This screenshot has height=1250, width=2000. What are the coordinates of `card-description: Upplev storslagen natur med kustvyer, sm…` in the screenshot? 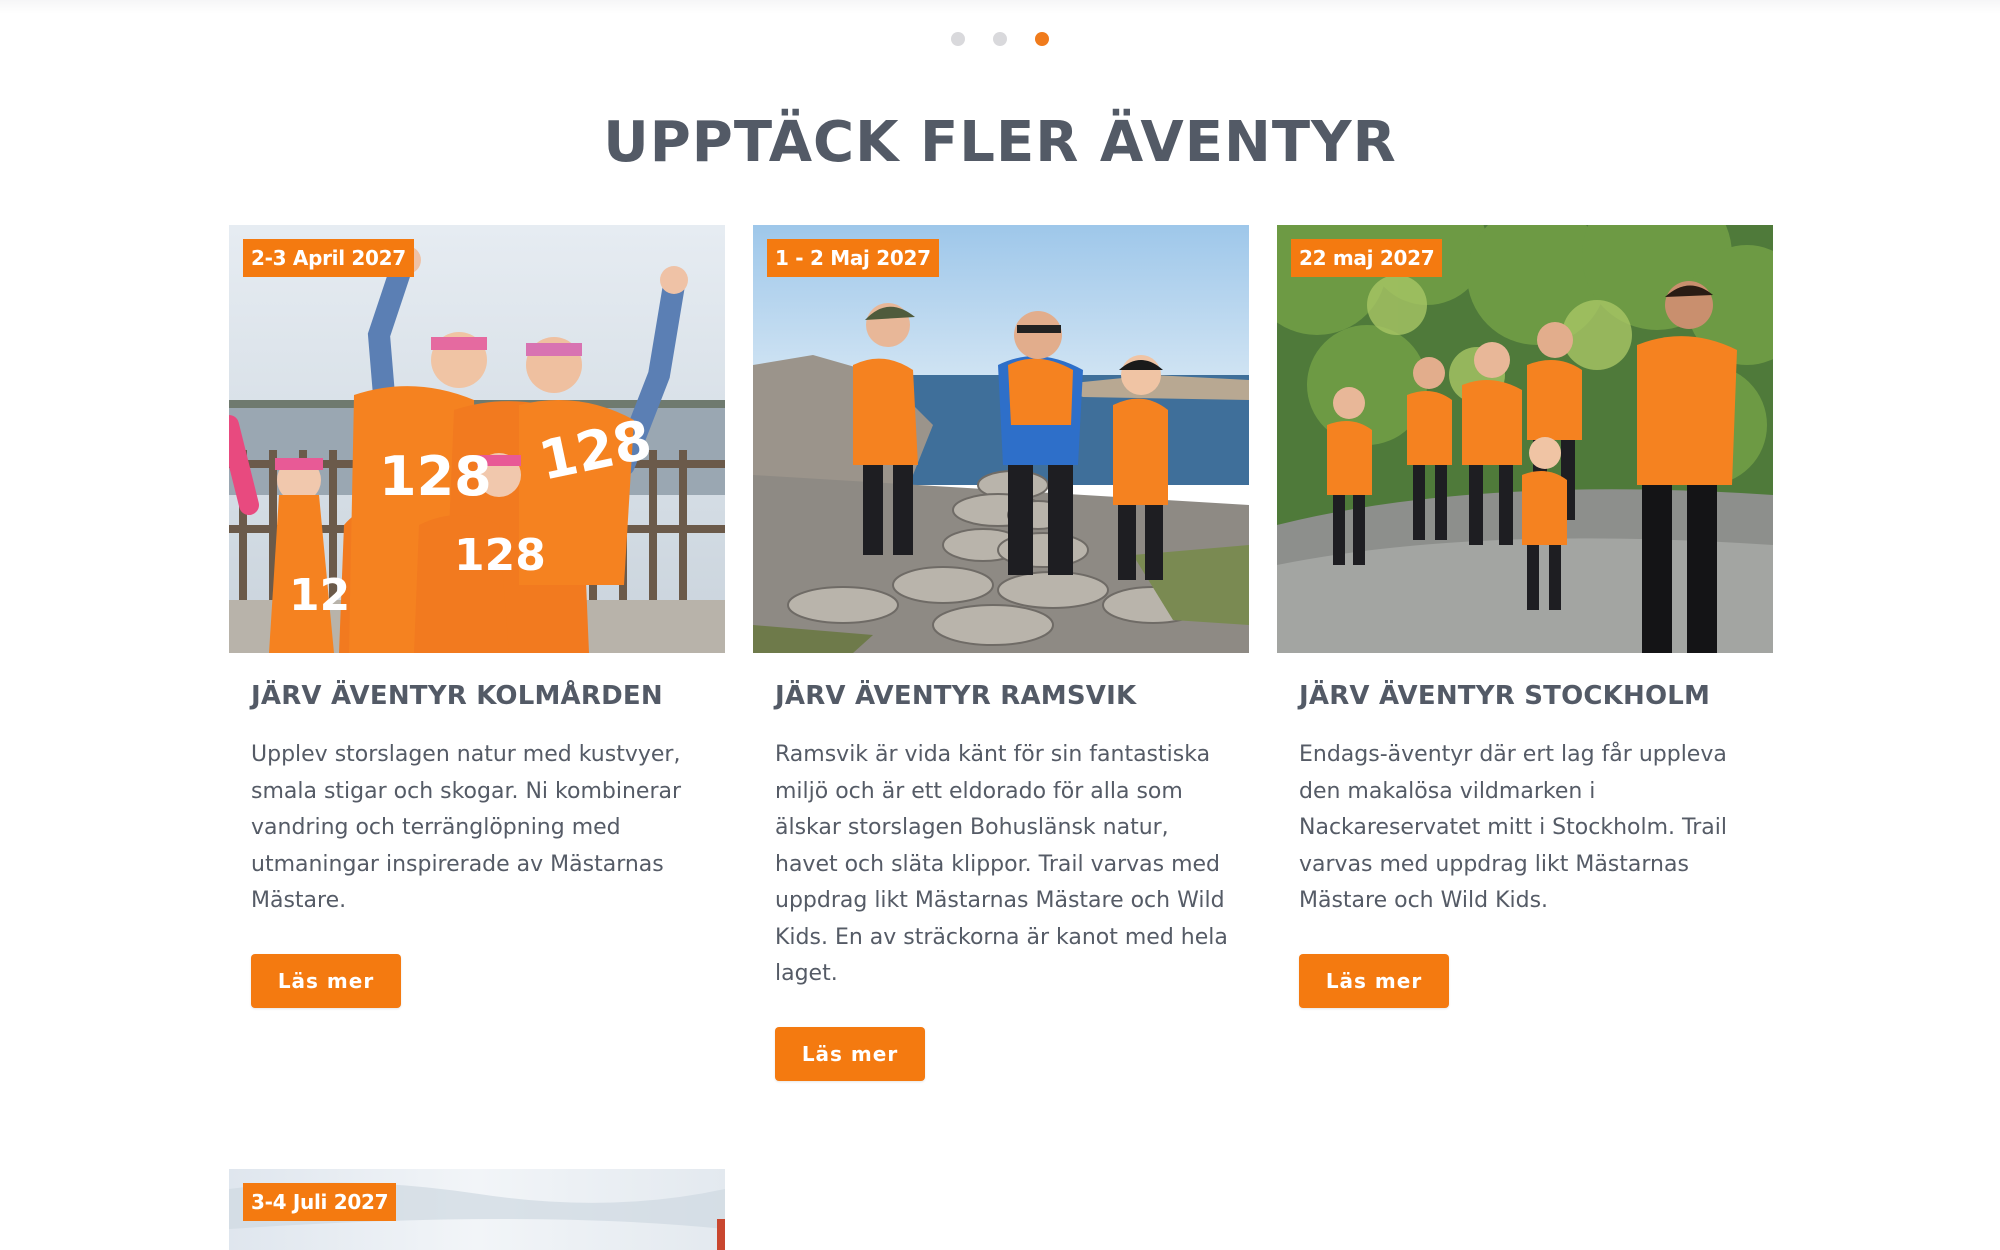 It's located at (466, 827).